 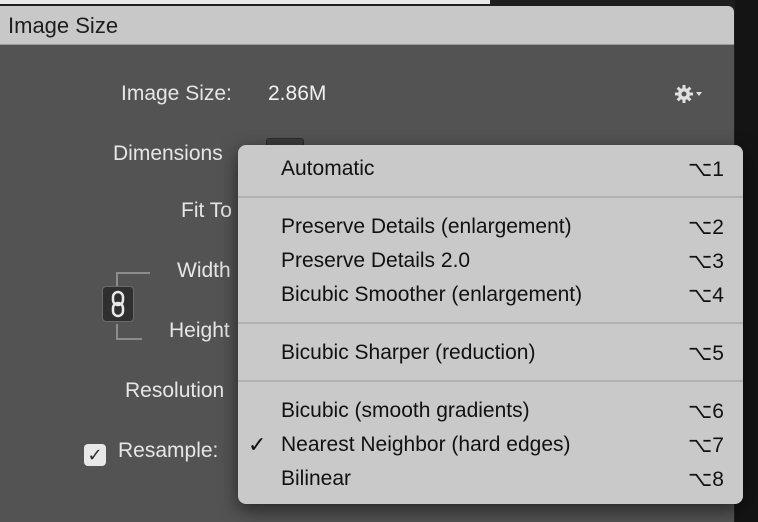 I want to click on menu-item-label: Bicubic (smooth gradients), so click(x=405, y=410).